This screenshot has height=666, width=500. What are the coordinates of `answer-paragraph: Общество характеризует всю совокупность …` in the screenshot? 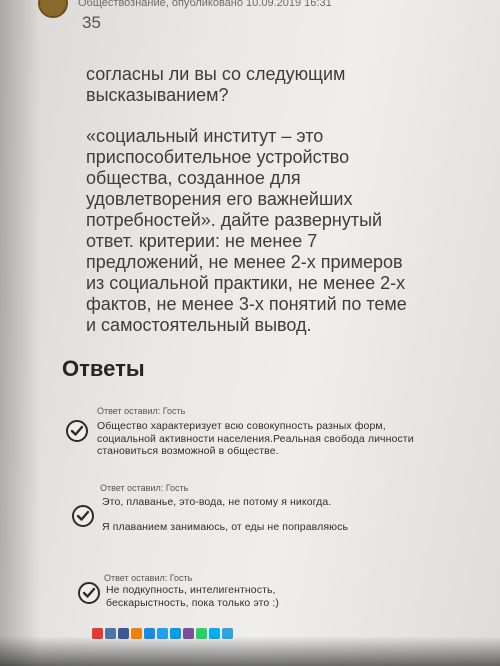 It's located at (255, 438).